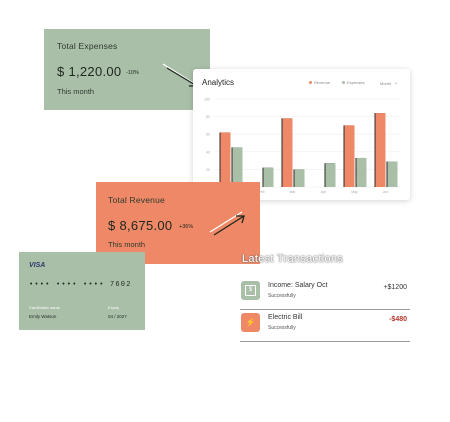 The height and width of the screenshot is (422, 450). What do you see at coordinates (89, 71) in the screenshot?
I see `expenses-amount: $ 1,220.00` at bounding box center [89, 71].